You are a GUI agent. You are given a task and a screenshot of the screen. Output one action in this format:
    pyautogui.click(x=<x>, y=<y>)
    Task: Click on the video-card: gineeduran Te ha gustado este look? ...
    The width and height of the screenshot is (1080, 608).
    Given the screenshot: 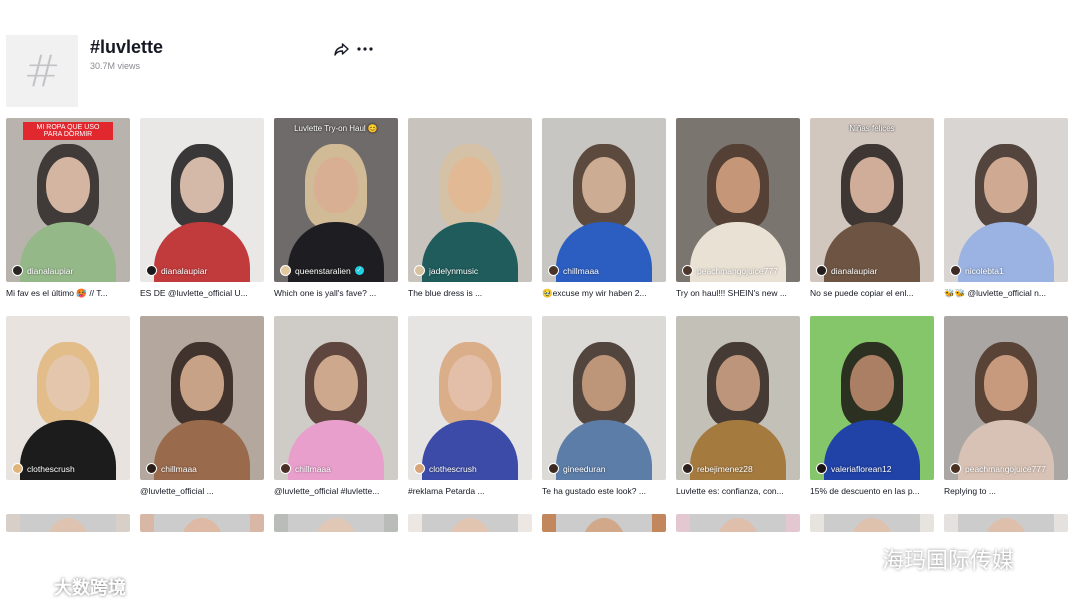 What is the action you would take?
    pyautogui.click(x=604, y=407)
    